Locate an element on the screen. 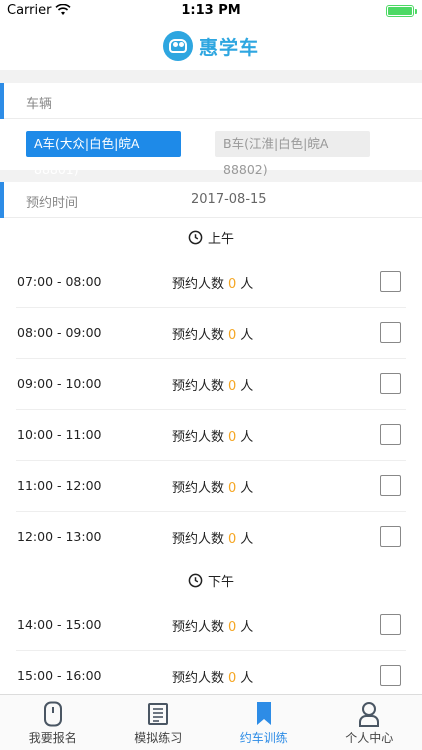  status-bar: Carrier 1:13 PM is located at coordinates (211, 11).